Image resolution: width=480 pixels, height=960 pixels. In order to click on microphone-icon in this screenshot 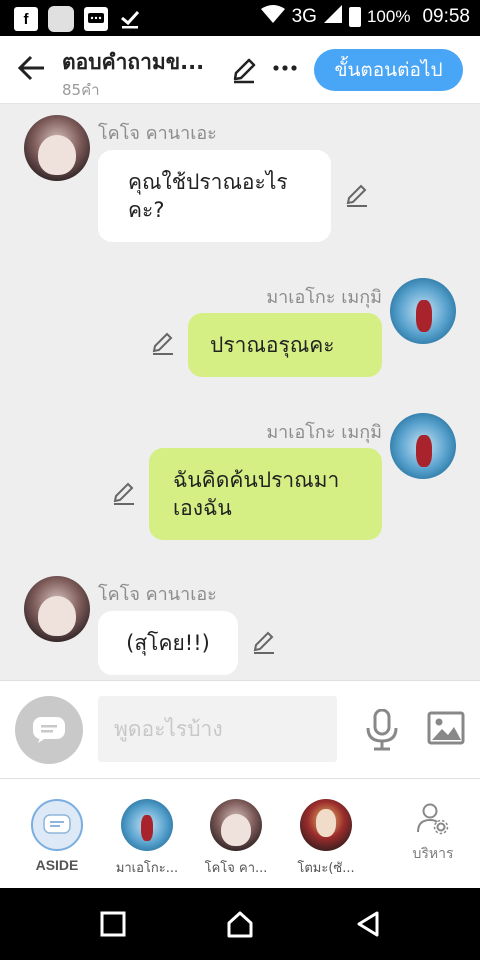, I will do `click(382, 729)`.